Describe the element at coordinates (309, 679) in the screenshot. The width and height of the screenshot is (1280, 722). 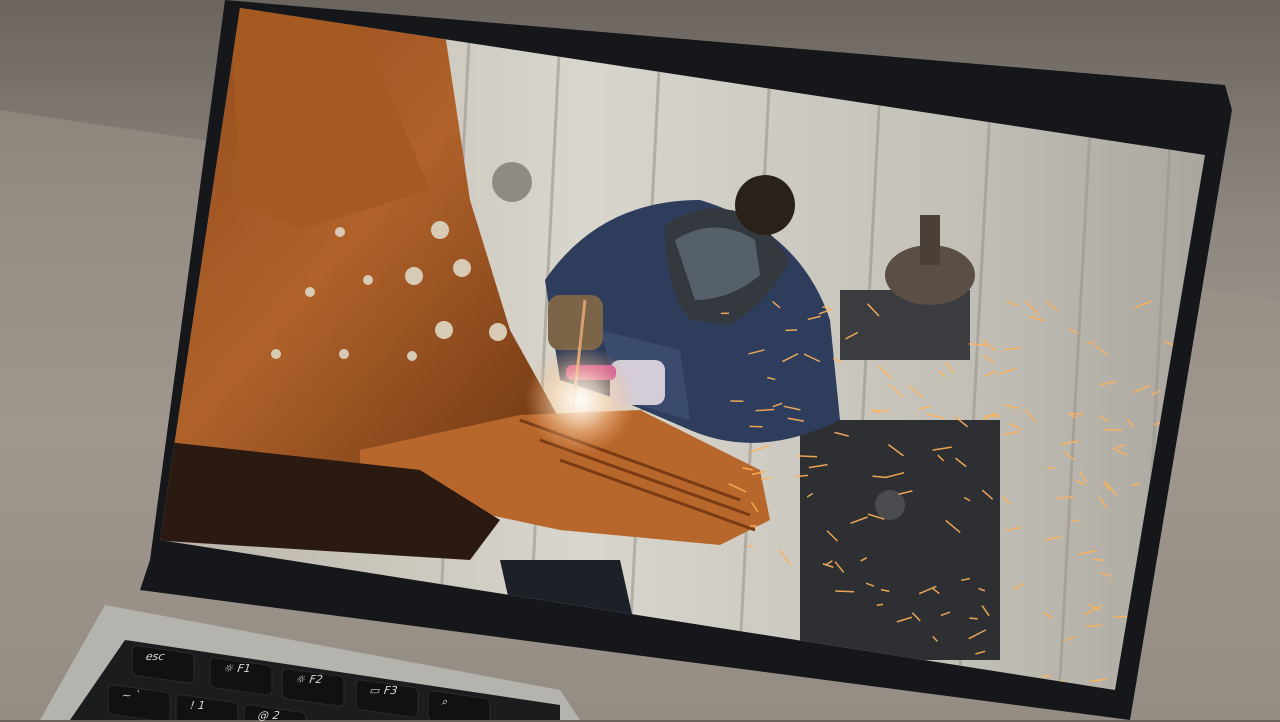
I see `key-label: ☼ F2` at that location.